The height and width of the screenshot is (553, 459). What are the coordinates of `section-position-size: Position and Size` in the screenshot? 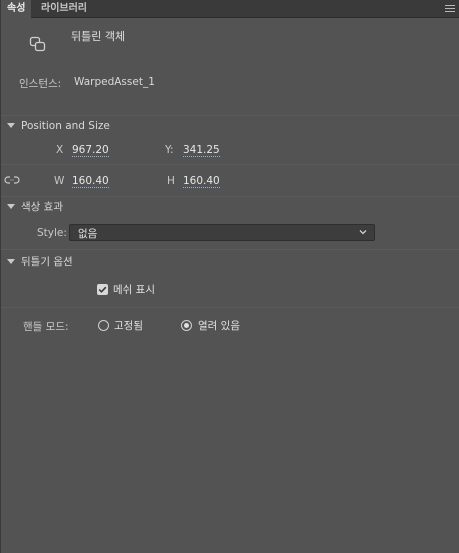 It's located at (58, 126).